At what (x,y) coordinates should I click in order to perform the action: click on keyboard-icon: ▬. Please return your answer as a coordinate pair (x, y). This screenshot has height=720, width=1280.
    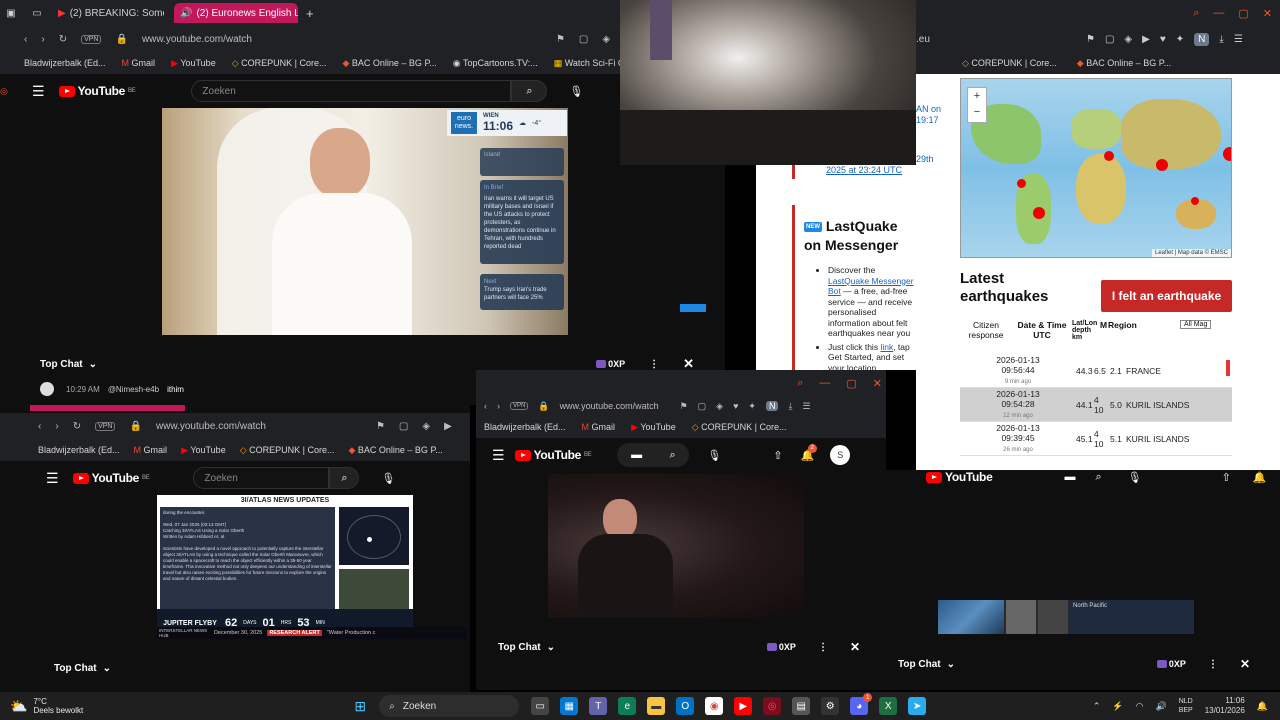
    Looking at the image, I should click on (636, 455).